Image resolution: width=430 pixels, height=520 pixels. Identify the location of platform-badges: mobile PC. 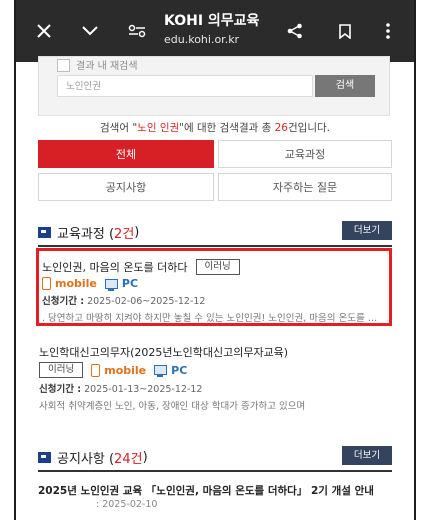
(215, 284).